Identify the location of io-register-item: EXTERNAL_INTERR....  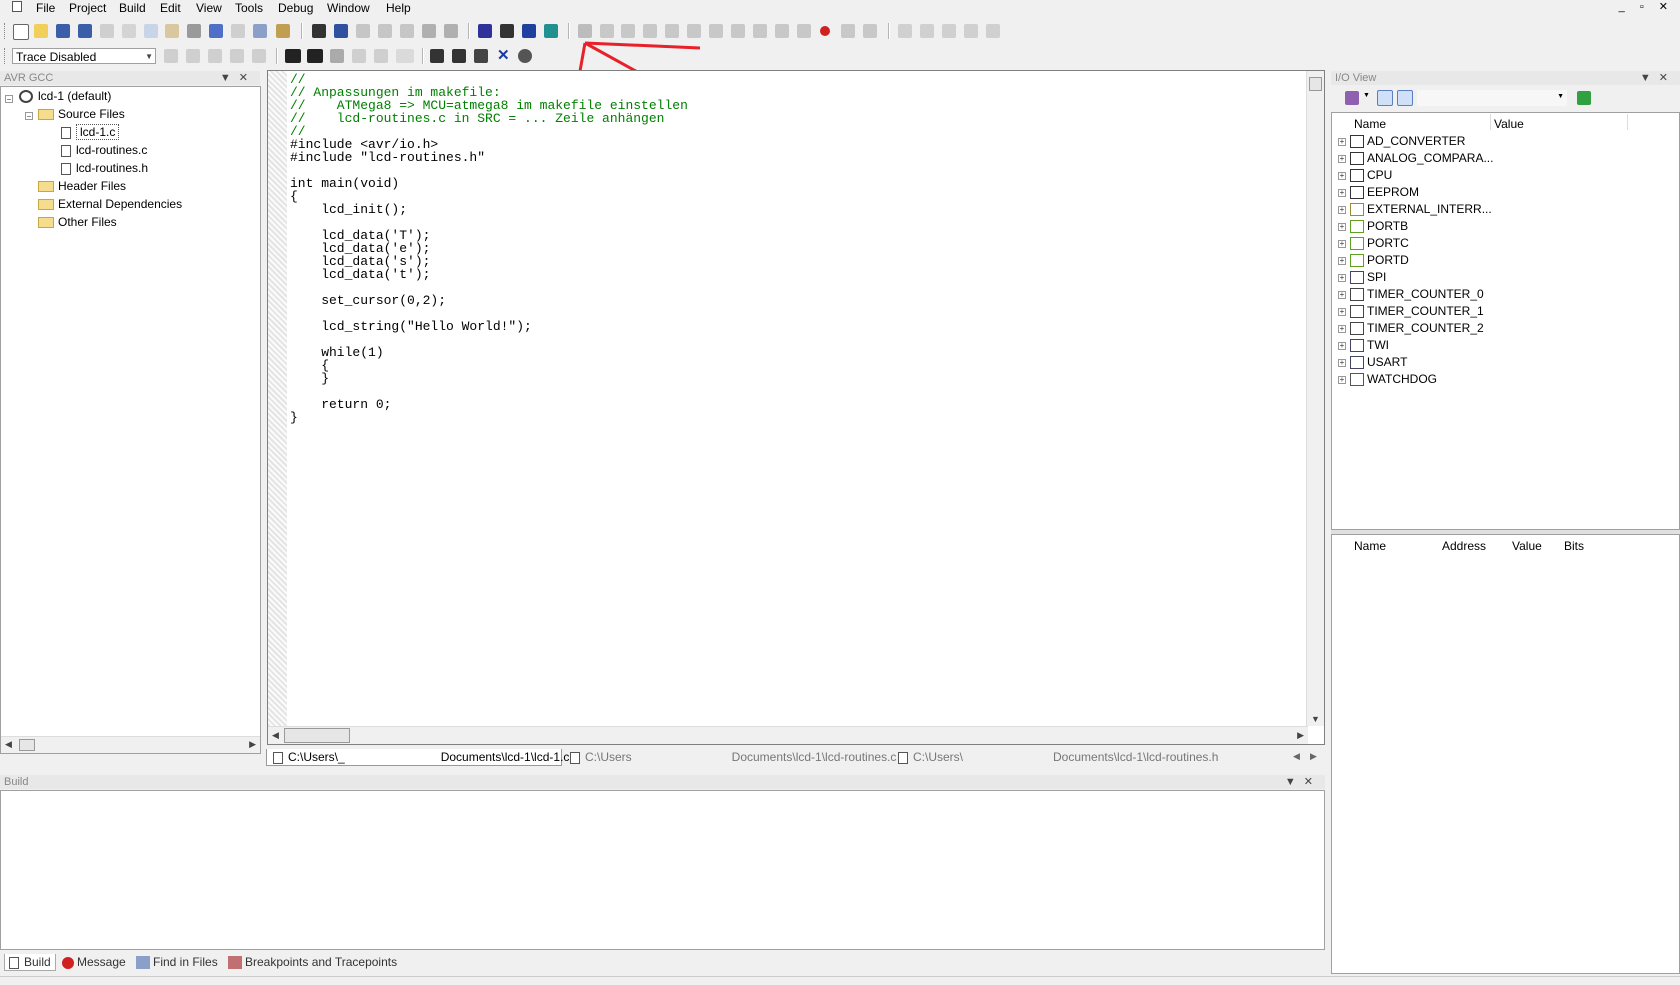
(1421, 209).